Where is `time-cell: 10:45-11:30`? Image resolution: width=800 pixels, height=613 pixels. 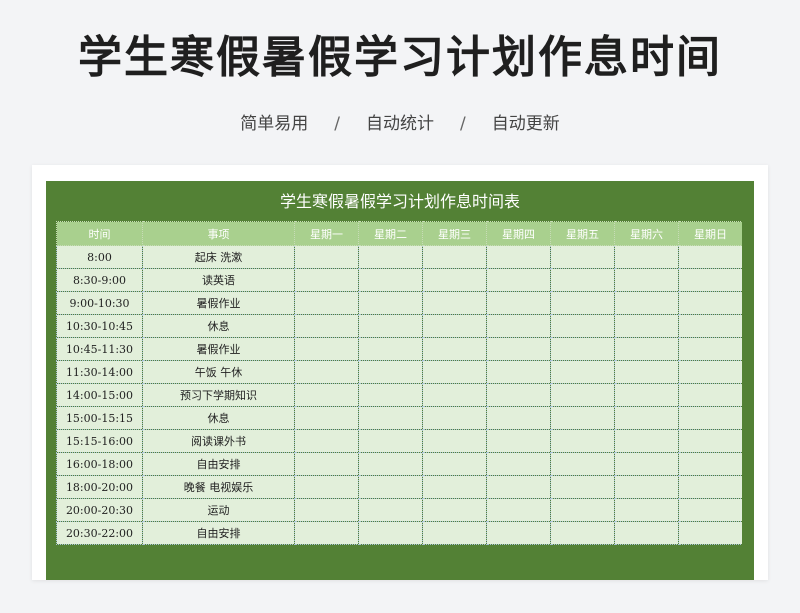
time-cell: 10:45-11:30 is located at coordinates (99, 349).